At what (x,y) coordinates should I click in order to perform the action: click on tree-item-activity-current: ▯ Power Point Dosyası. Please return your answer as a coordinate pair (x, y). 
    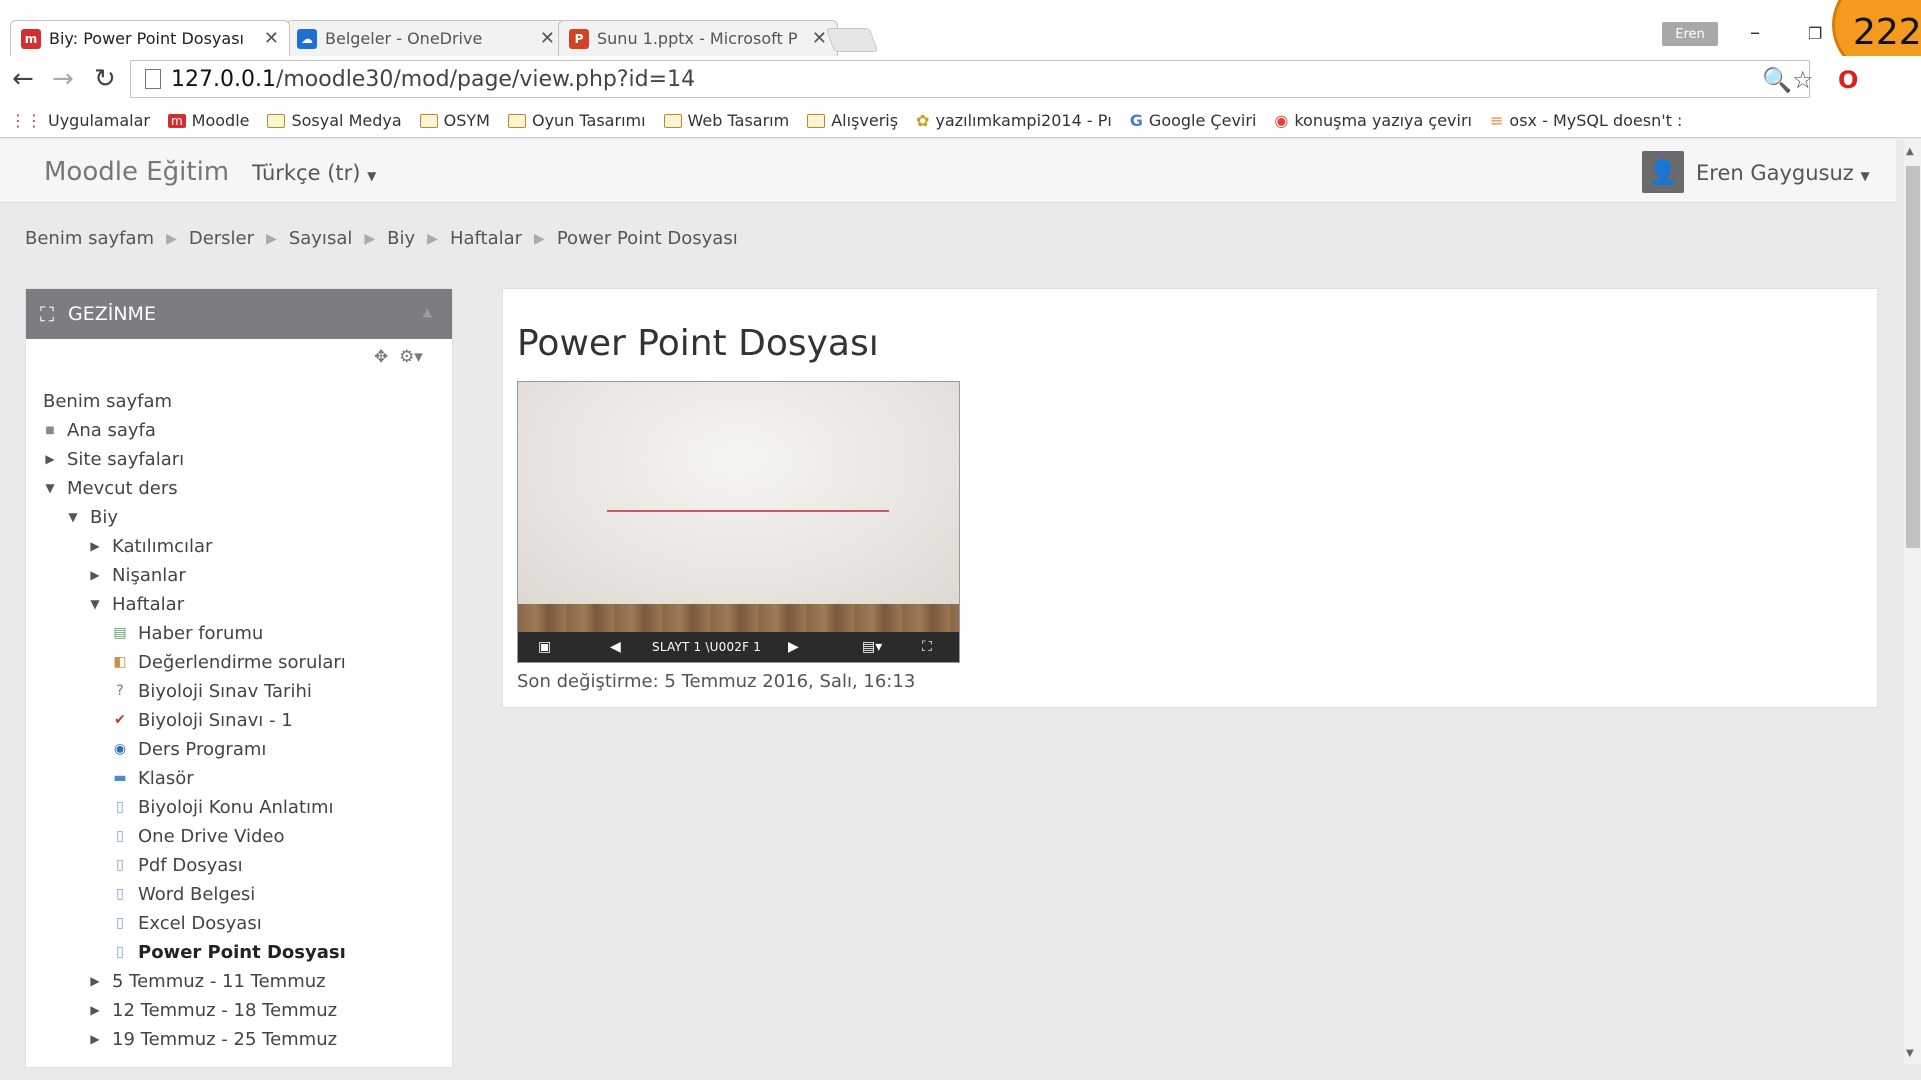
    Looking at the image, I should click on (228, 952).